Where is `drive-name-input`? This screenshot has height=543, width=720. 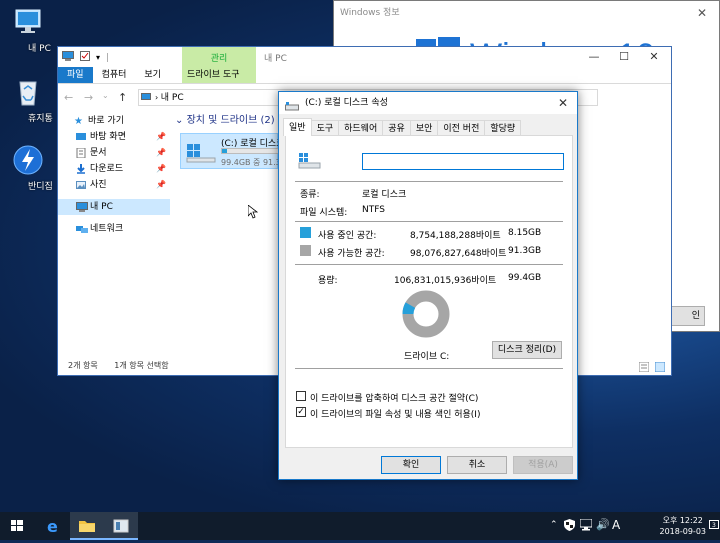 drive-name-input is located at coordinates (463, 161).